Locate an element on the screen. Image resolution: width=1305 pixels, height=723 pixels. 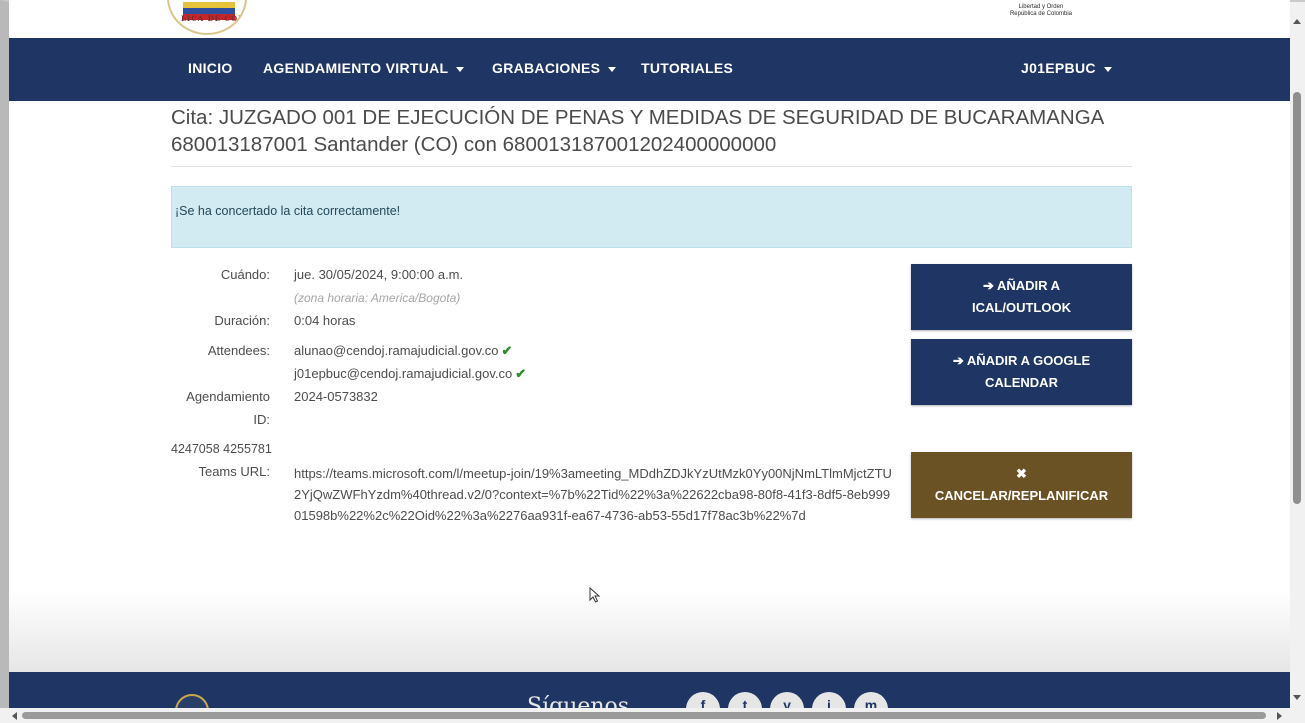
teams-url-label: Teams URL: is located at coordinates (234, 471).